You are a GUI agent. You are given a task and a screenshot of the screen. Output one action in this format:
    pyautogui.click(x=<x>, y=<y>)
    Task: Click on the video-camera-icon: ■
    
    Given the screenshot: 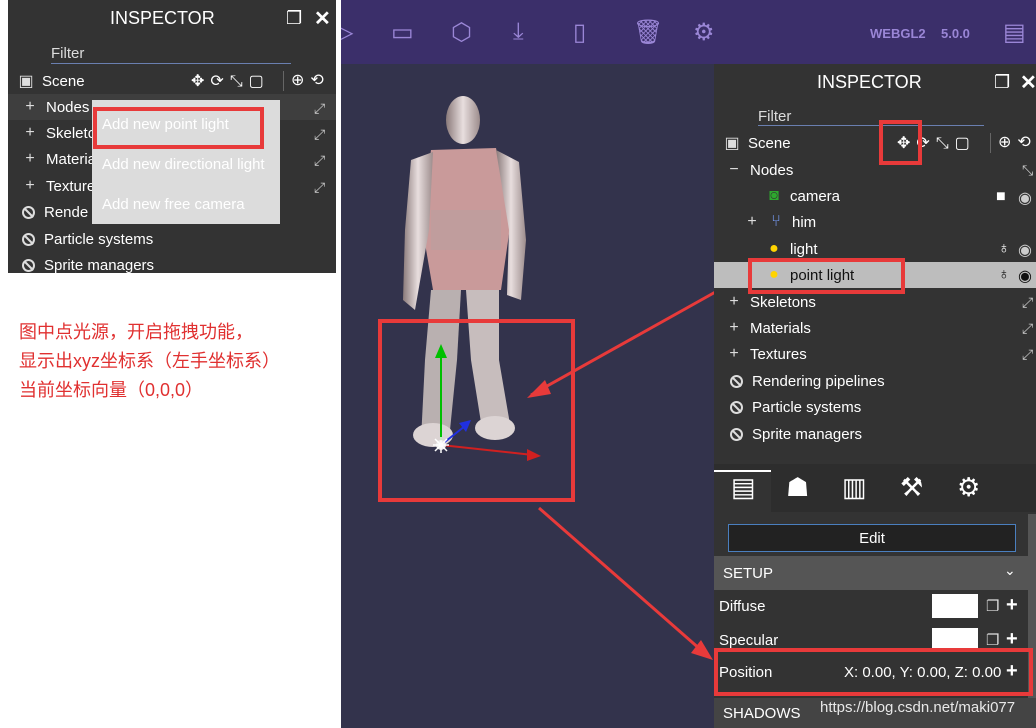 What is the action you would take?
    pyautogui.click(x=1001, y=196)
    